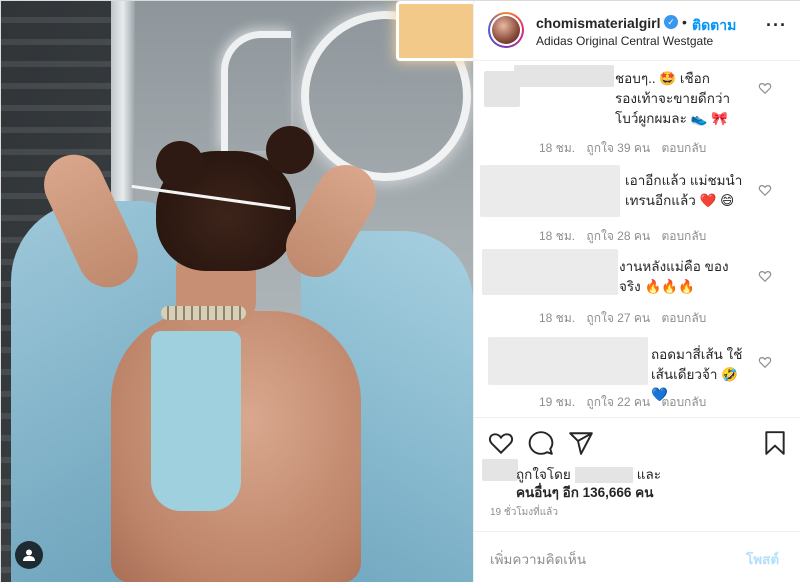 This screenshot has width=800, height=582. Describe the element at coordinates (684, 190) in the screenshot. I see `comment-text: เอาอีกแล้ว แม่ชมนำเทรนอีกแล้ว ❤️ 😄` at that location.